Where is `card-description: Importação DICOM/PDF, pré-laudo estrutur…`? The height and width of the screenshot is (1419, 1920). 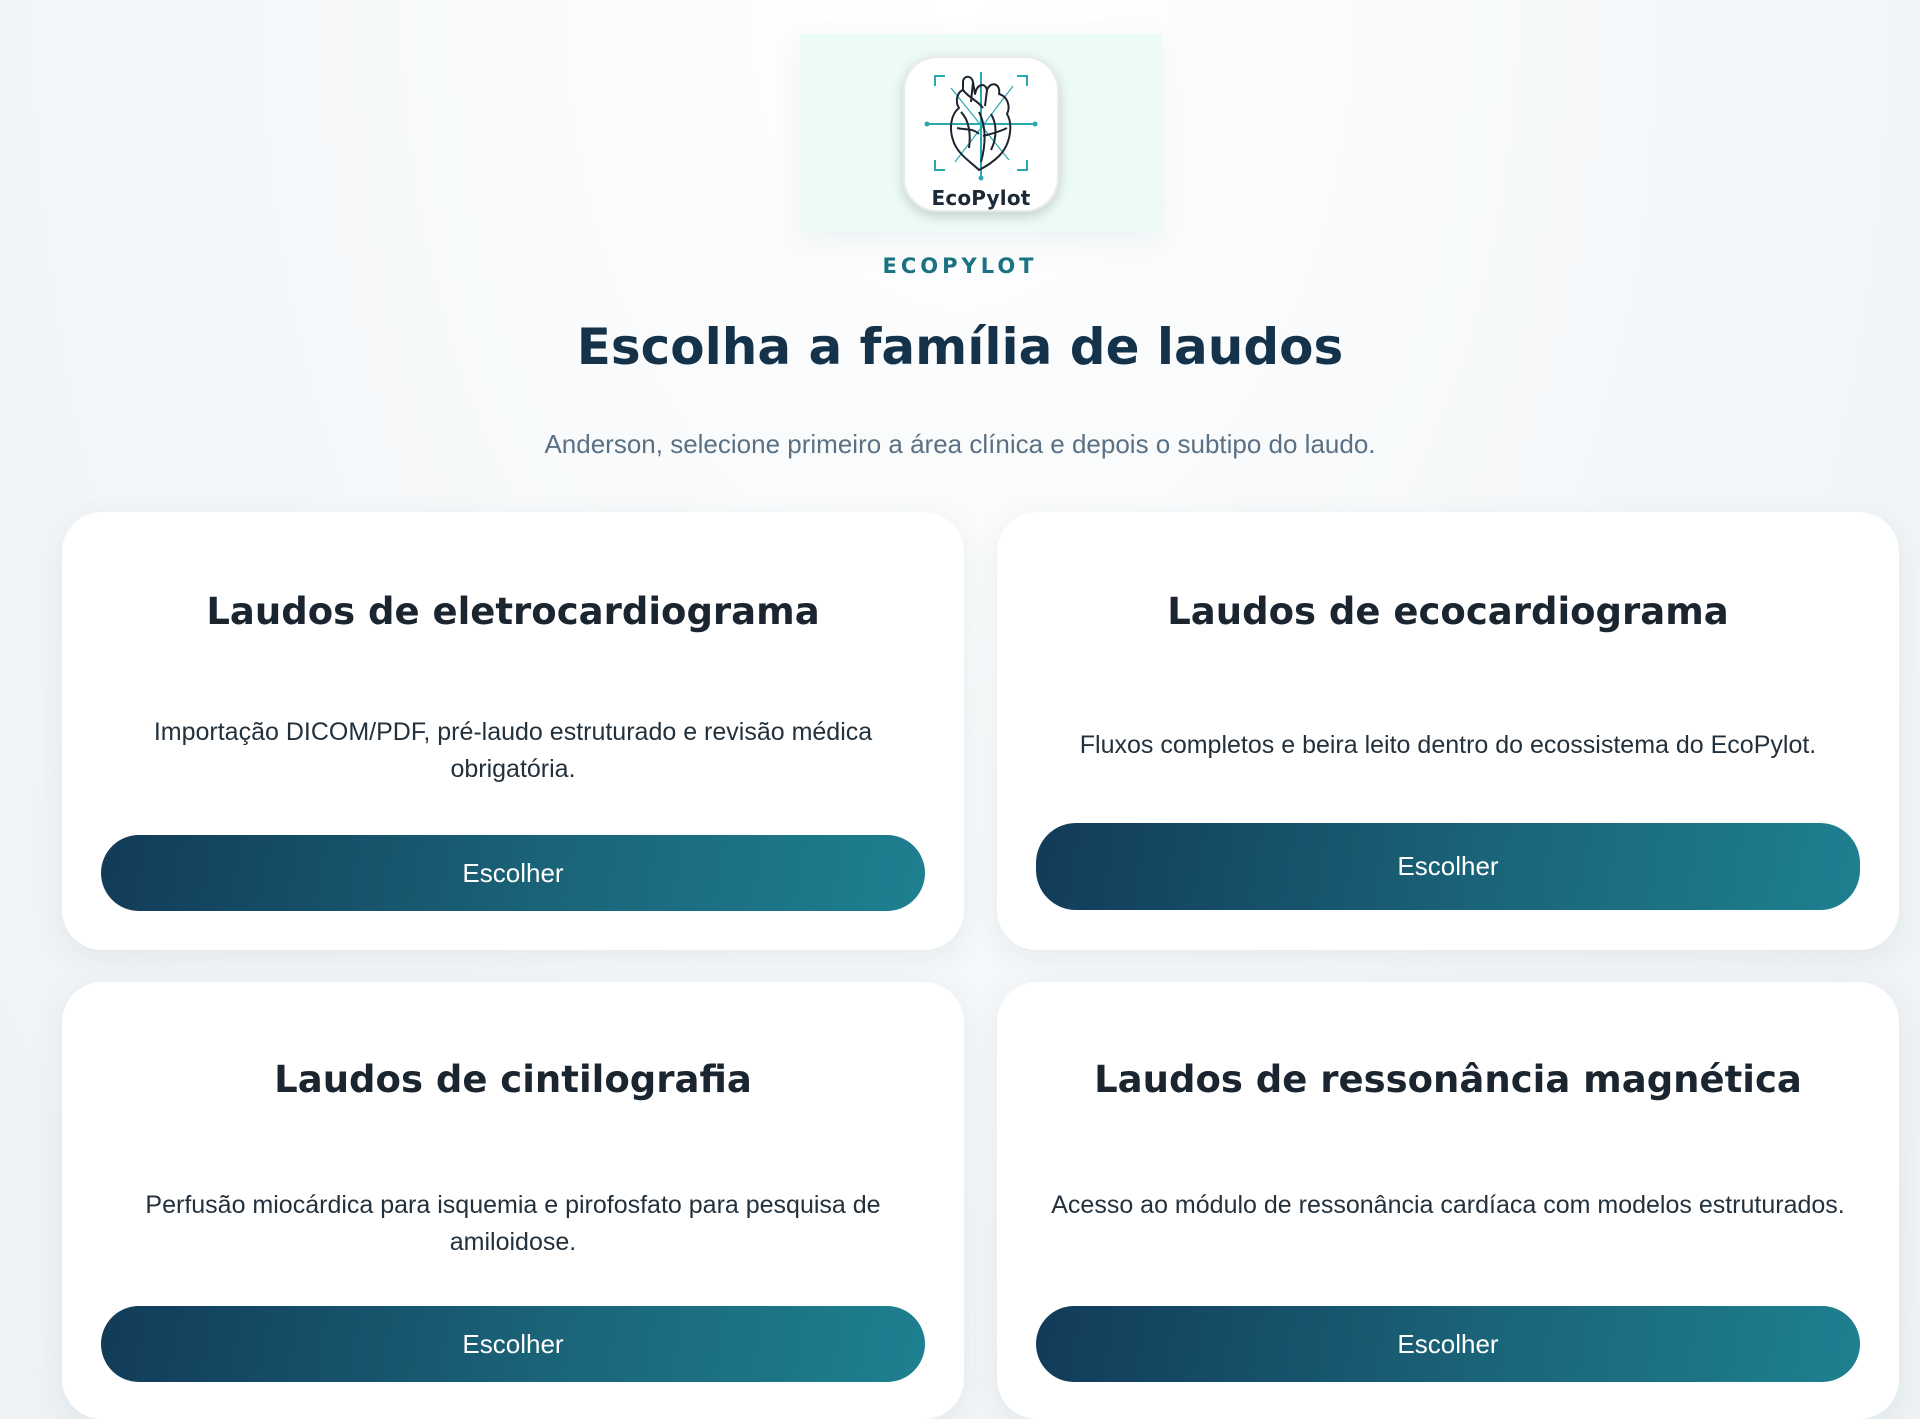
card-description: Importação DICOM/PDF, pré-laudo estrutur… is located at coordinates (513, 750).